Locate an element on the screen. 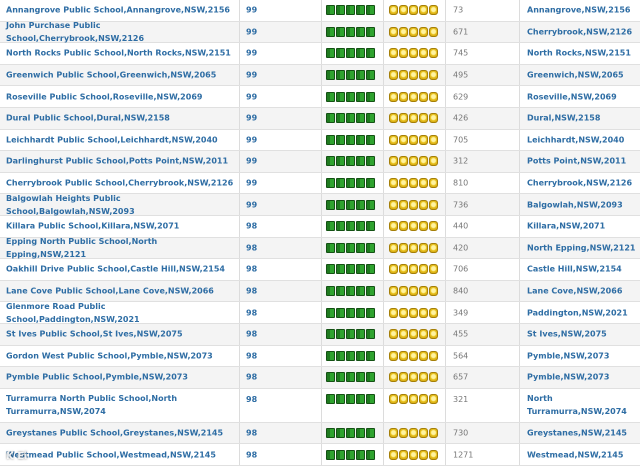 The width and height of the screenshot is (640, 466). suburb-cell: Potts Point,NSW,2011 is located at coordinates (580, 161).